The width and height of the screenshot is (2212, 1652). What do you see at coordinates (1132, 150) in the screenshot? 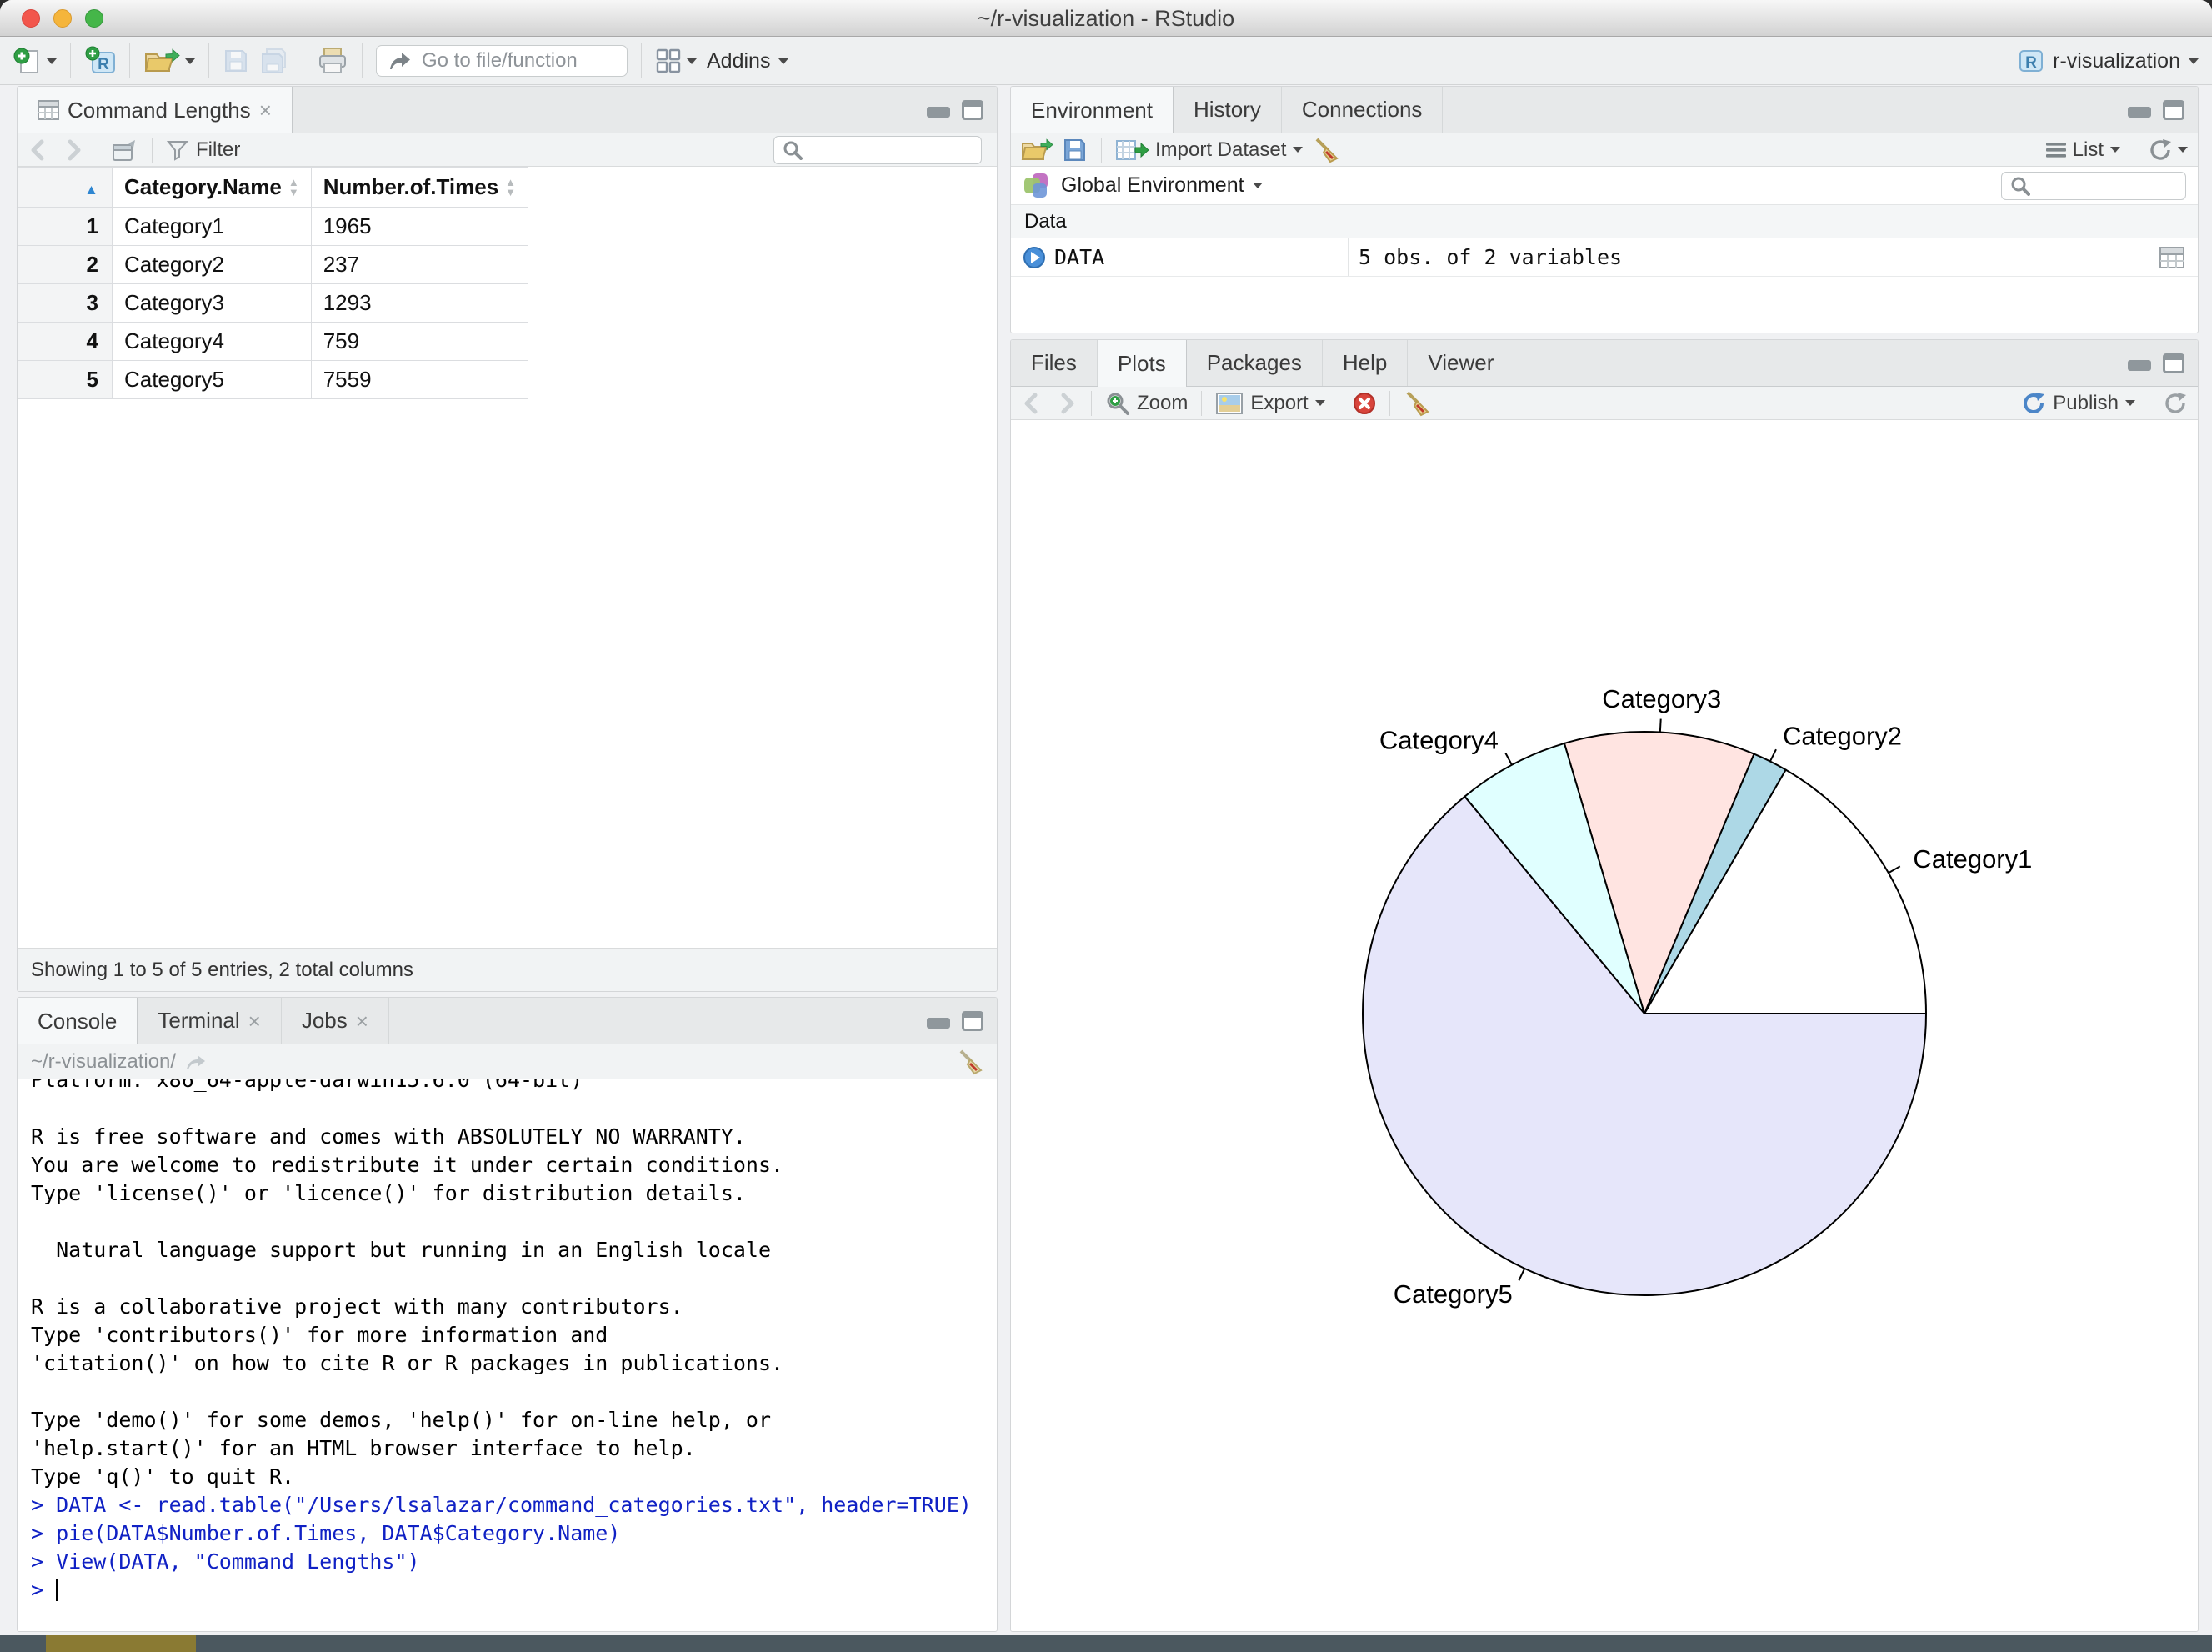
I see `import-dataset-icon` at bounding box center [1132, 150].